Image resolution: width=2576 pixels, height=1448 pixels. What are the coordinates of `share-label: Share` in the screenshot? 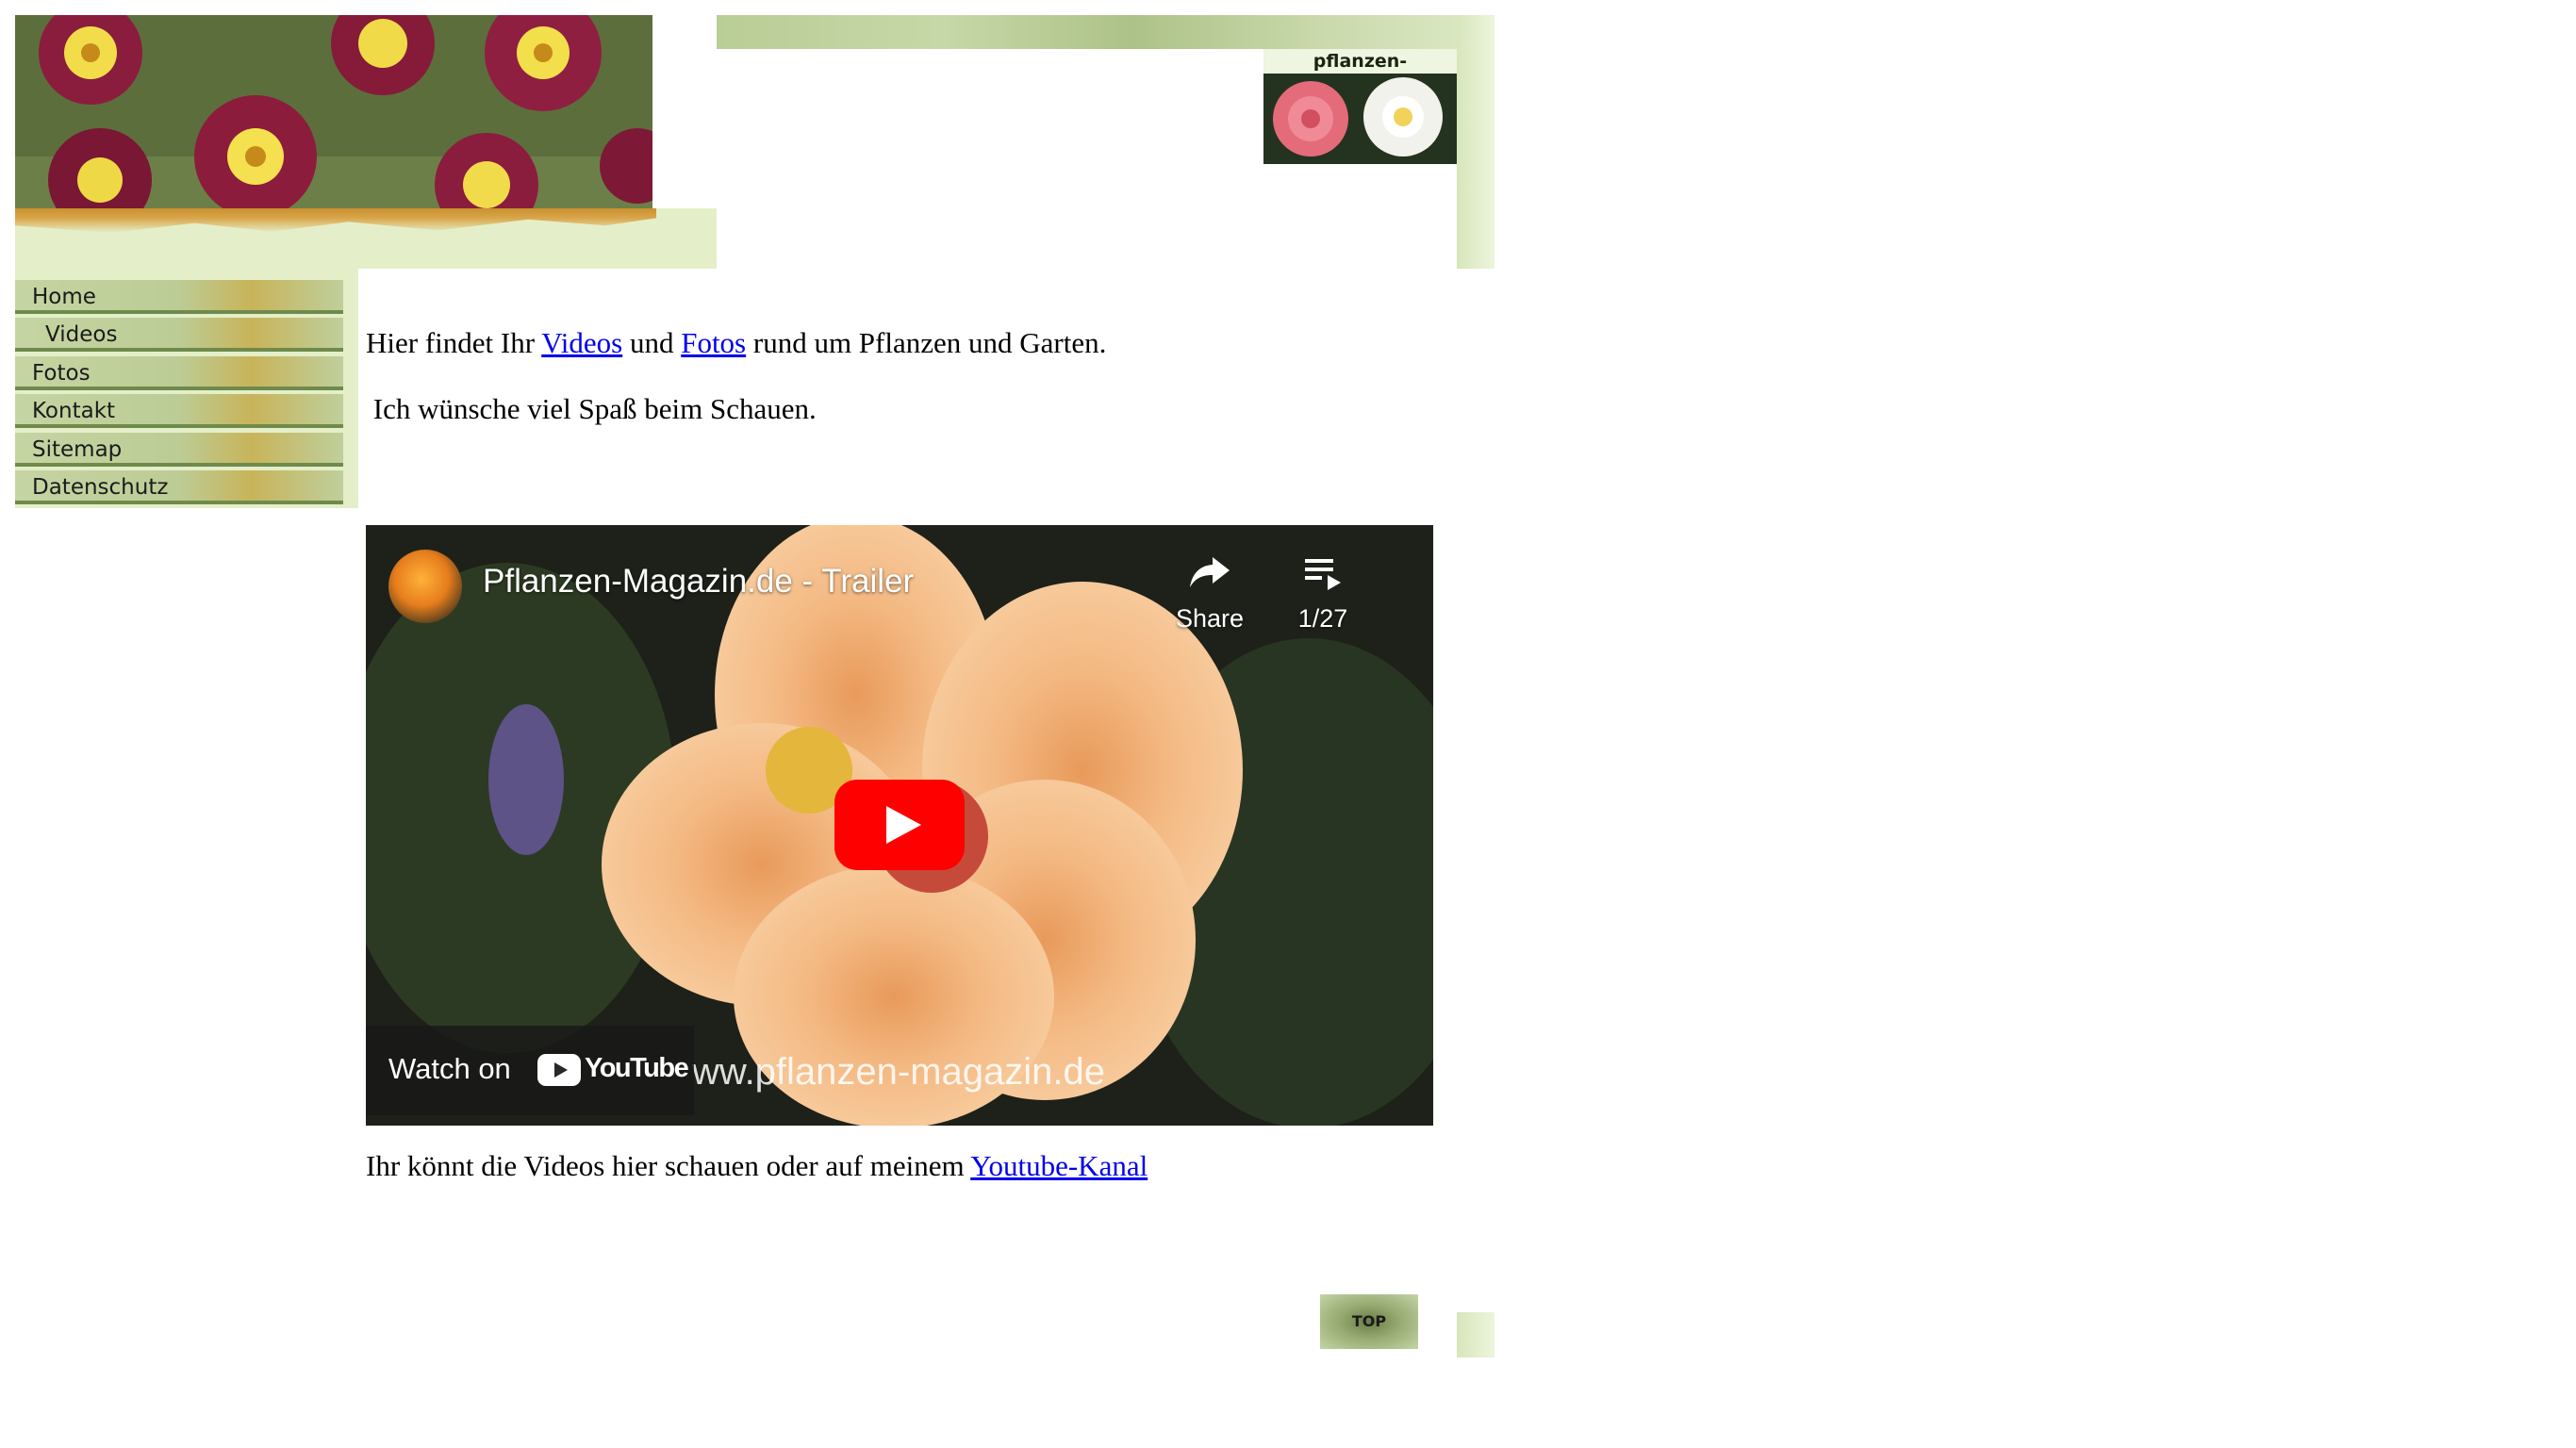 It's located at (1210, 618).